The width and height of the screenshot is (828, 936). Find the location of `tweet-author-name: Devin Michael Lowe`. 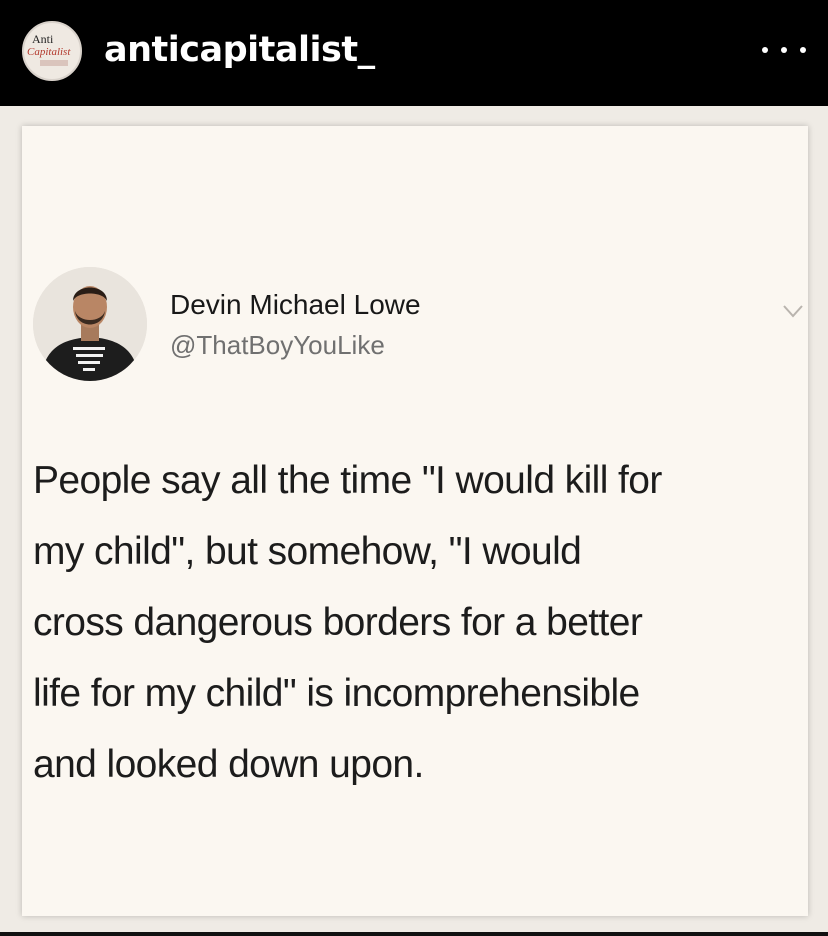

tweet-author-name: Devin Michael Lowe is located at coordinates (295, 304).